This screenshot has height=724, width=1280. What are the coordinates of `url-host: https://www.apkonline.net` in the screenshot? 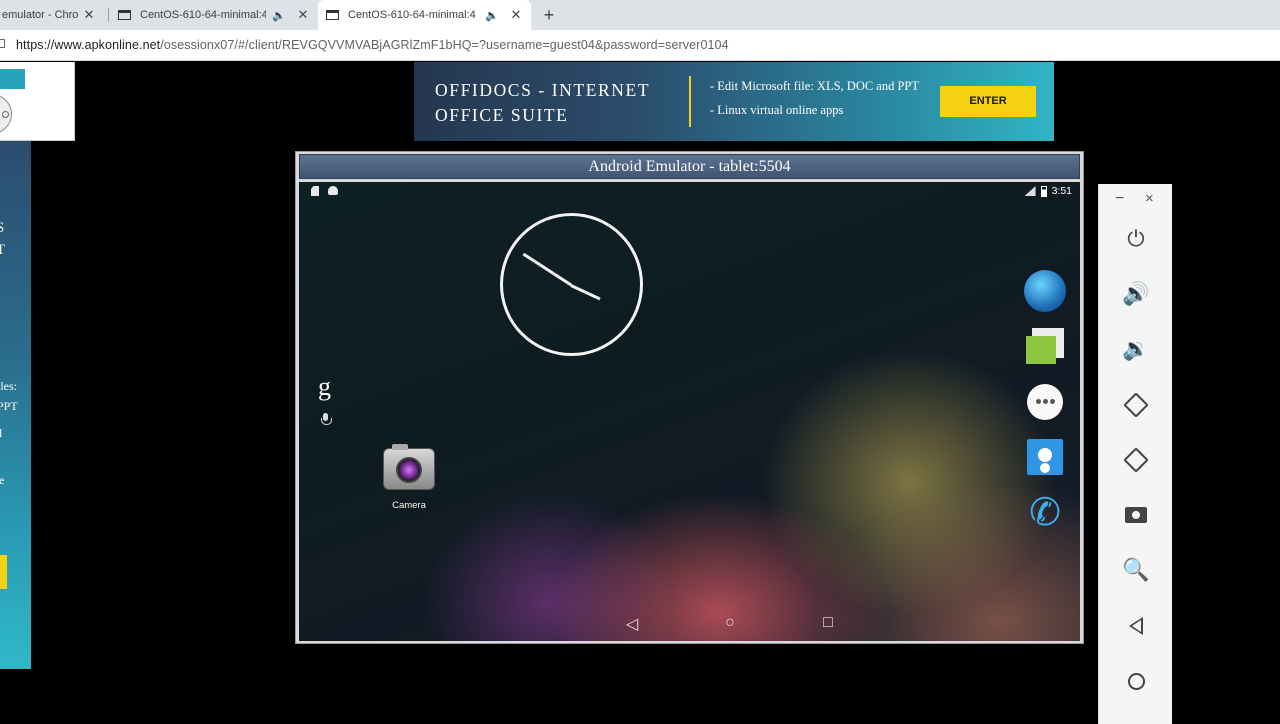 It's located at (88, 45).